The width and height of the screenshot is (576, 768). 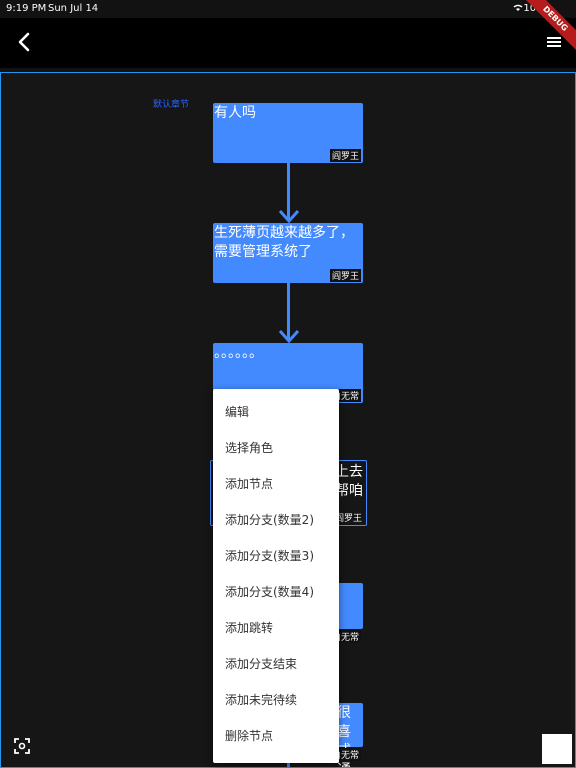 I want to click on menu-item-add-branch-3: 添加分支(数量3), so click(x=276, y=556).